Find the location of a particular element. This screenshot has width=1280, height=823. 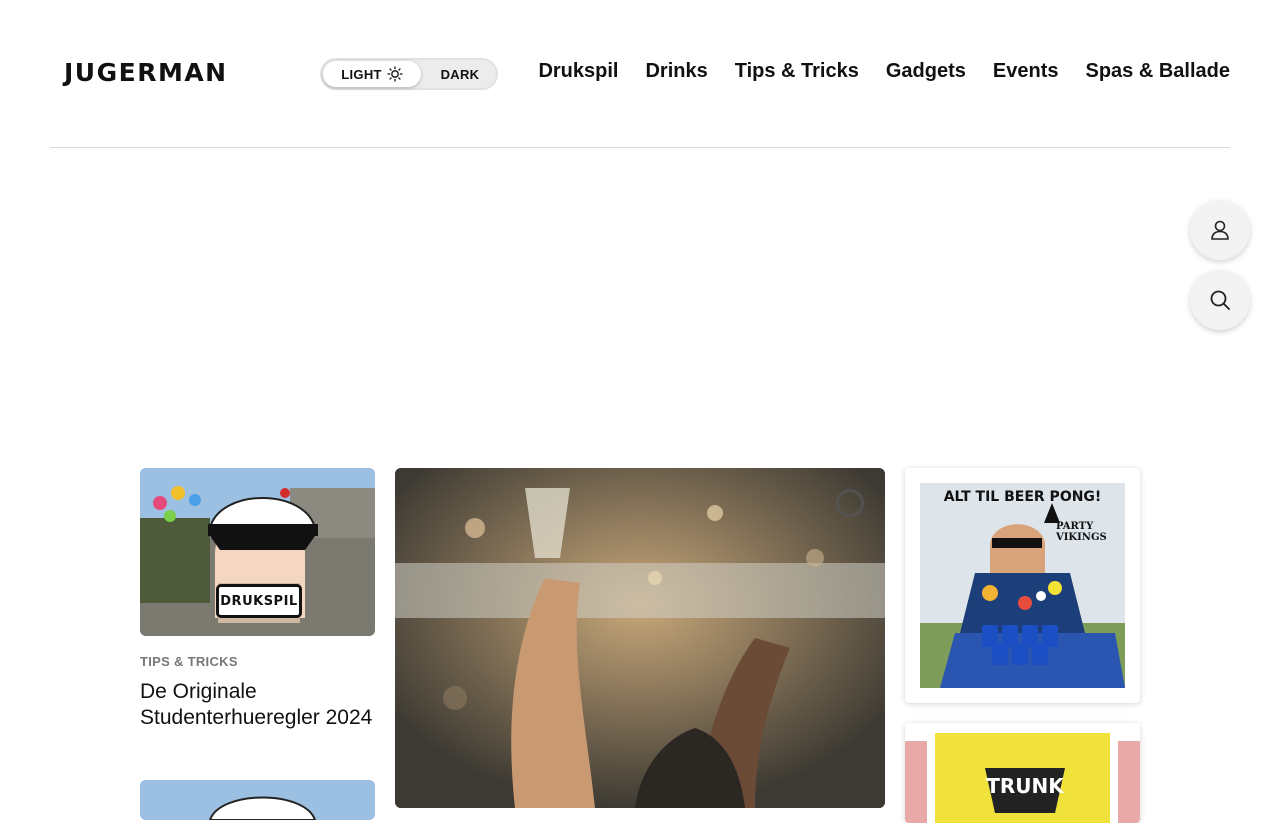

search-icon is located at coordinates (1220, 300).